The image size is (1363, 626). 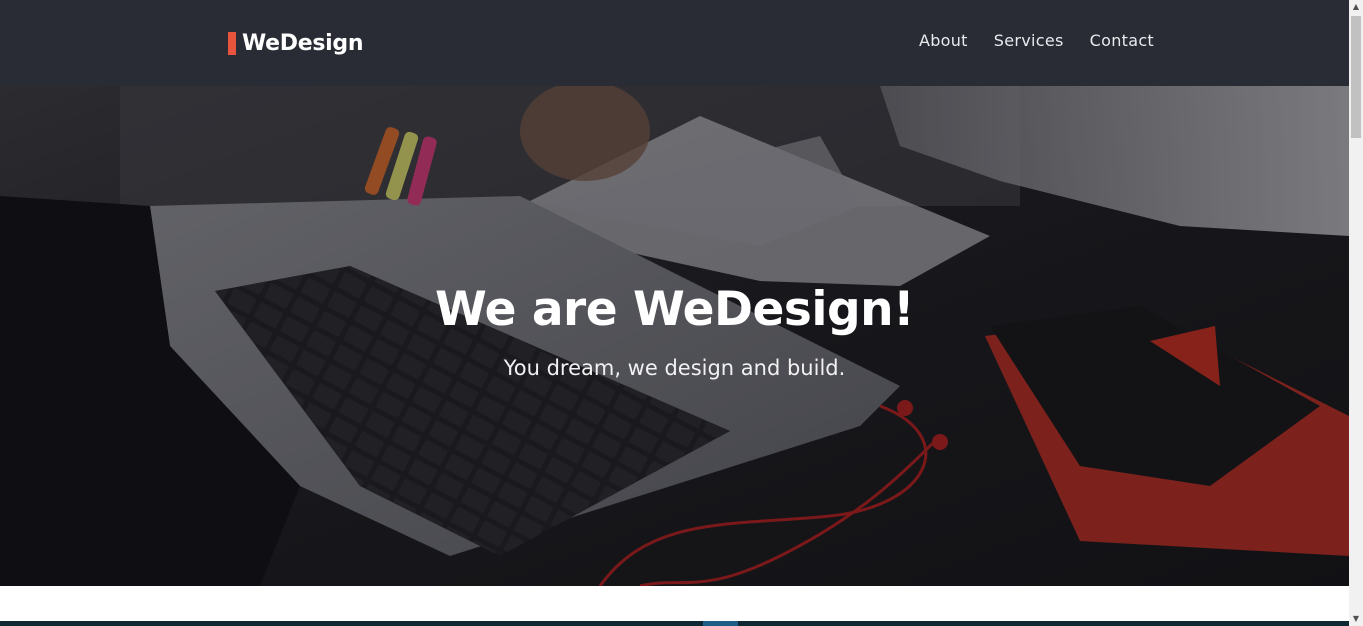 I want to click on scroll-thumb, so click(x=1356, y=77).